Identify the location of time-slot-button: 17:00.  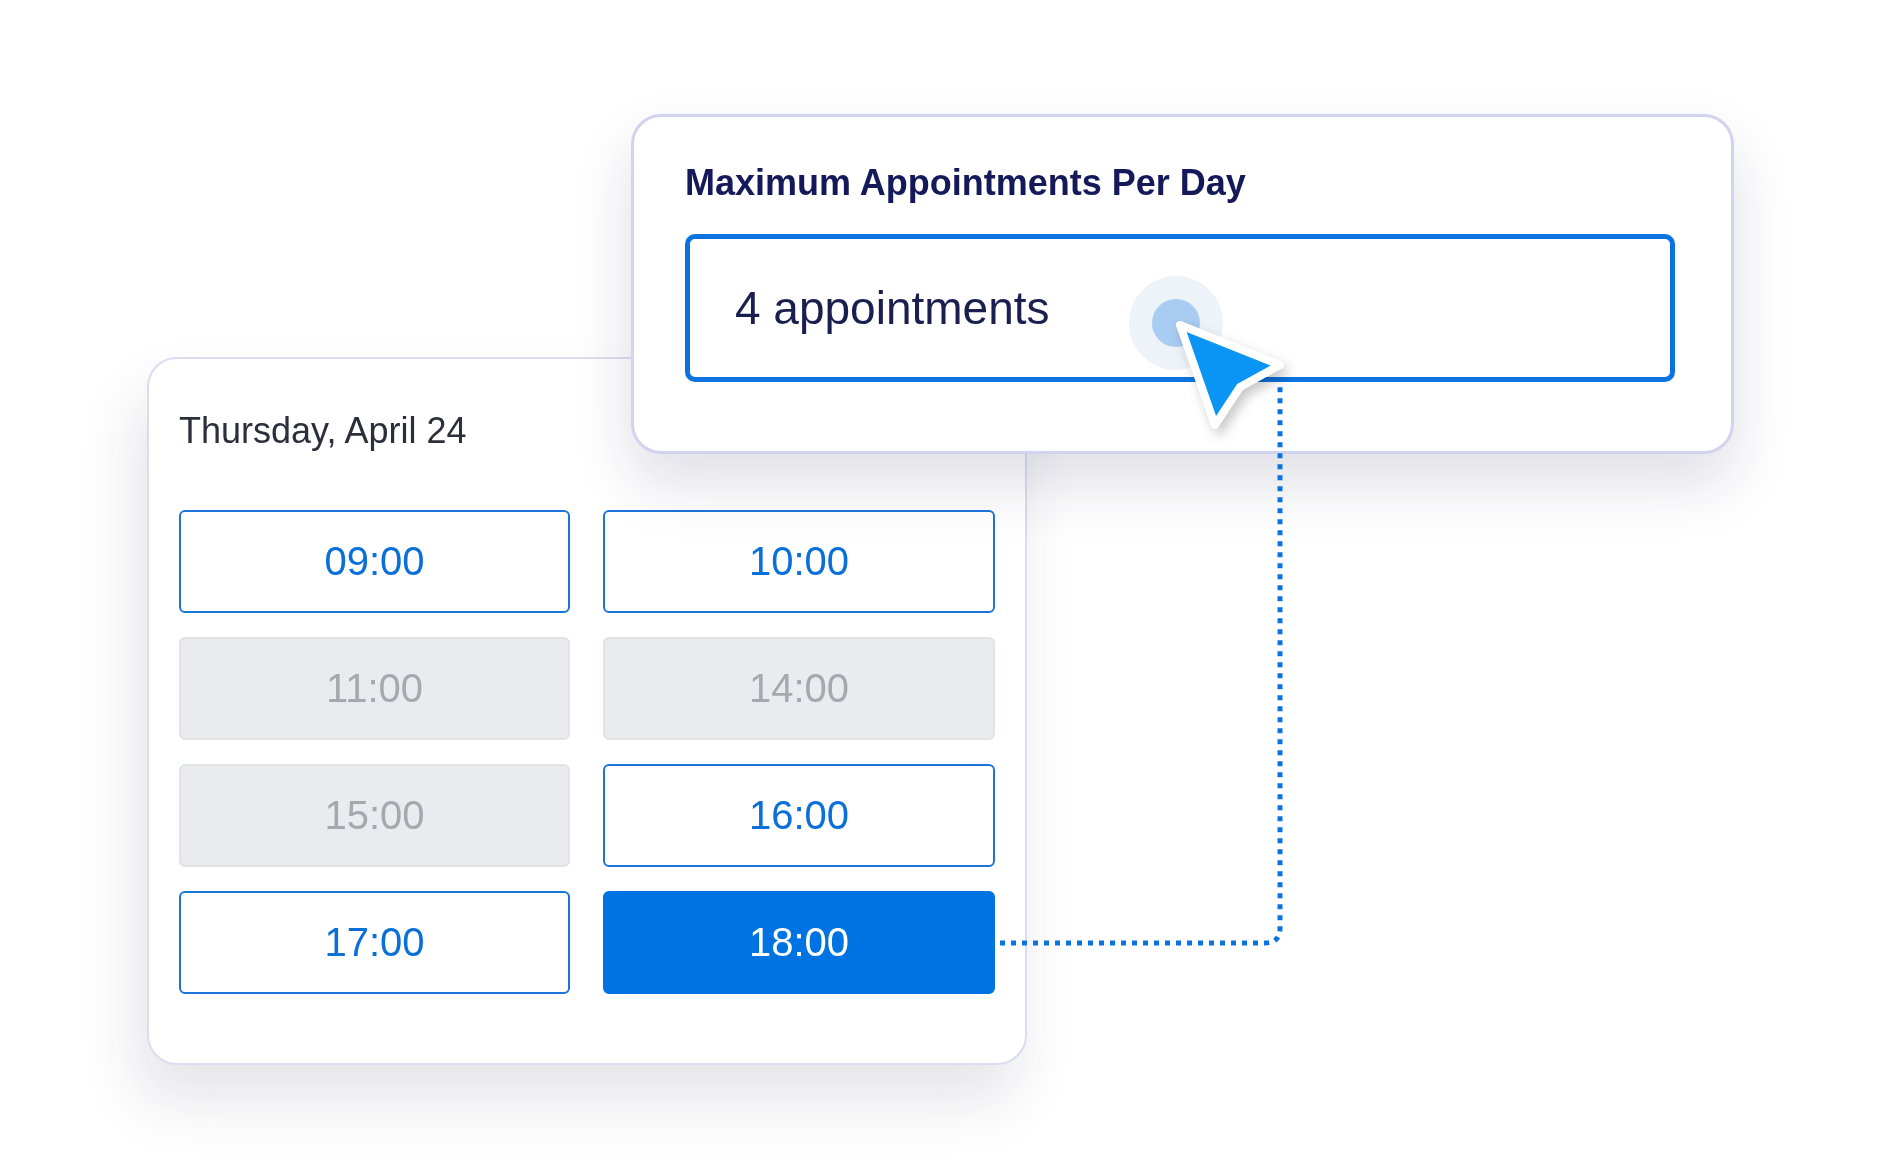
(374, 942).